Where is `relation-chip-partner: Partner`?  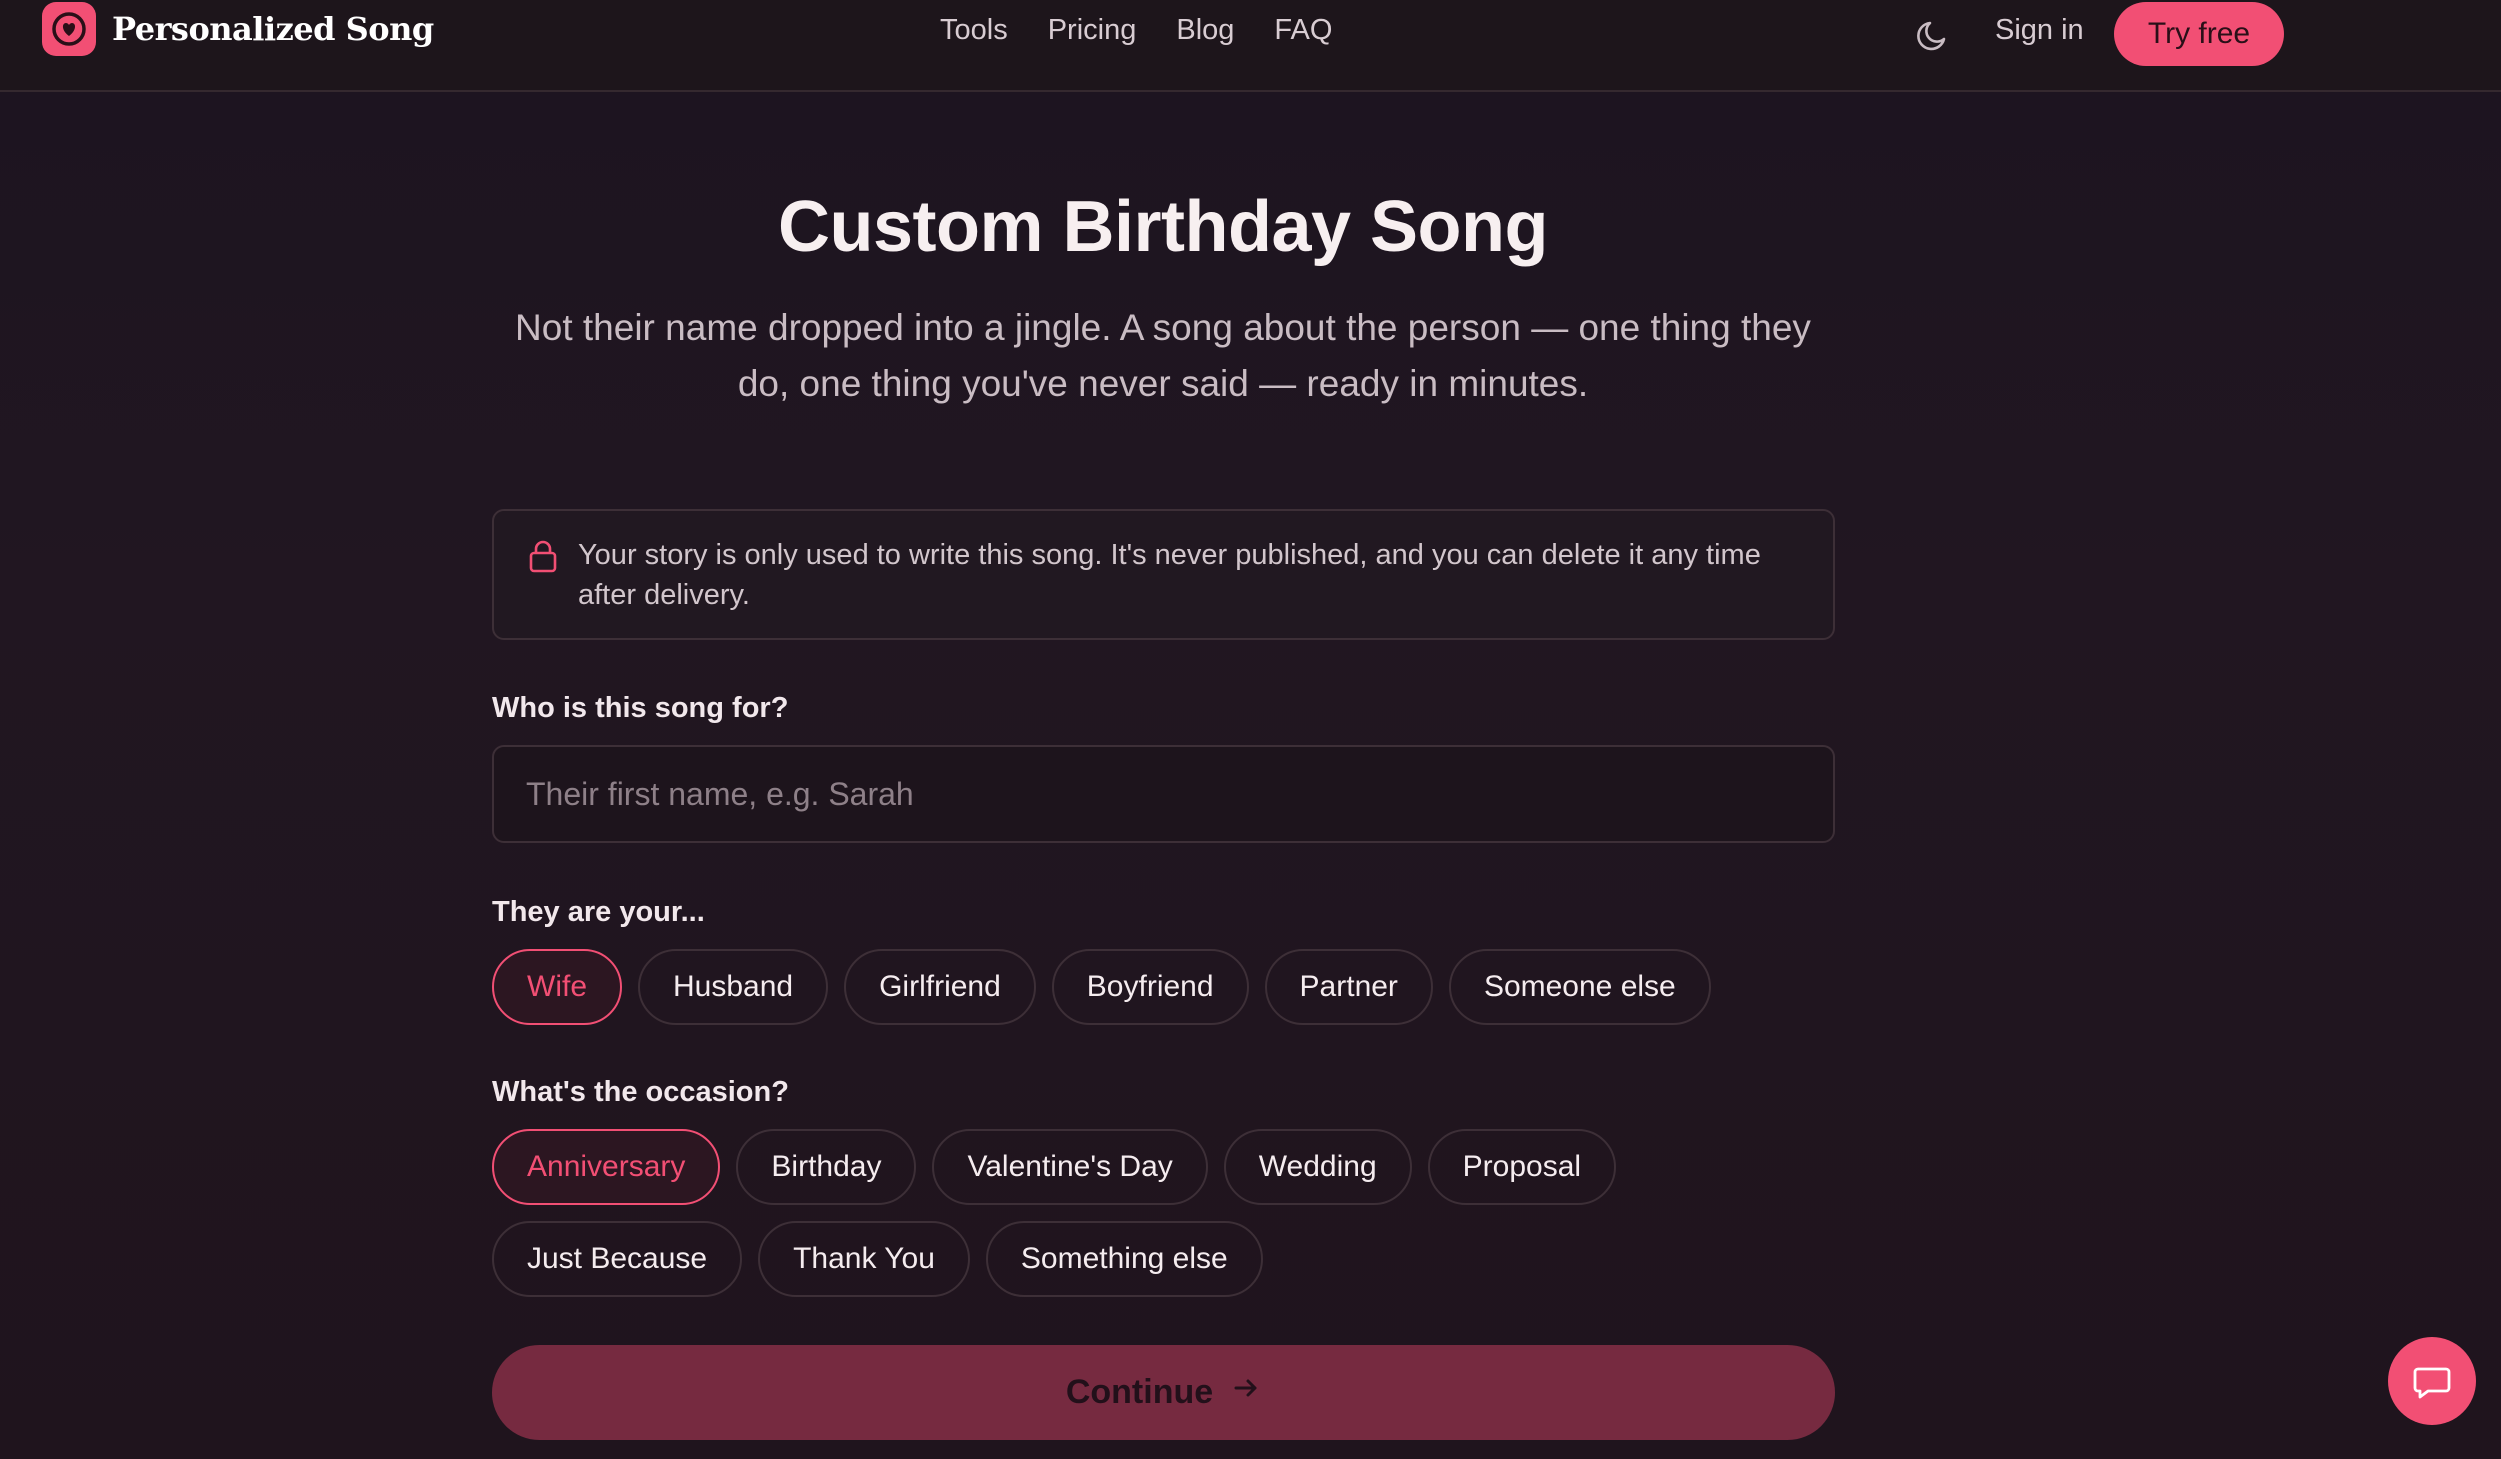 relation-chip-partner: Partner is located at coordinates (1348, 987).